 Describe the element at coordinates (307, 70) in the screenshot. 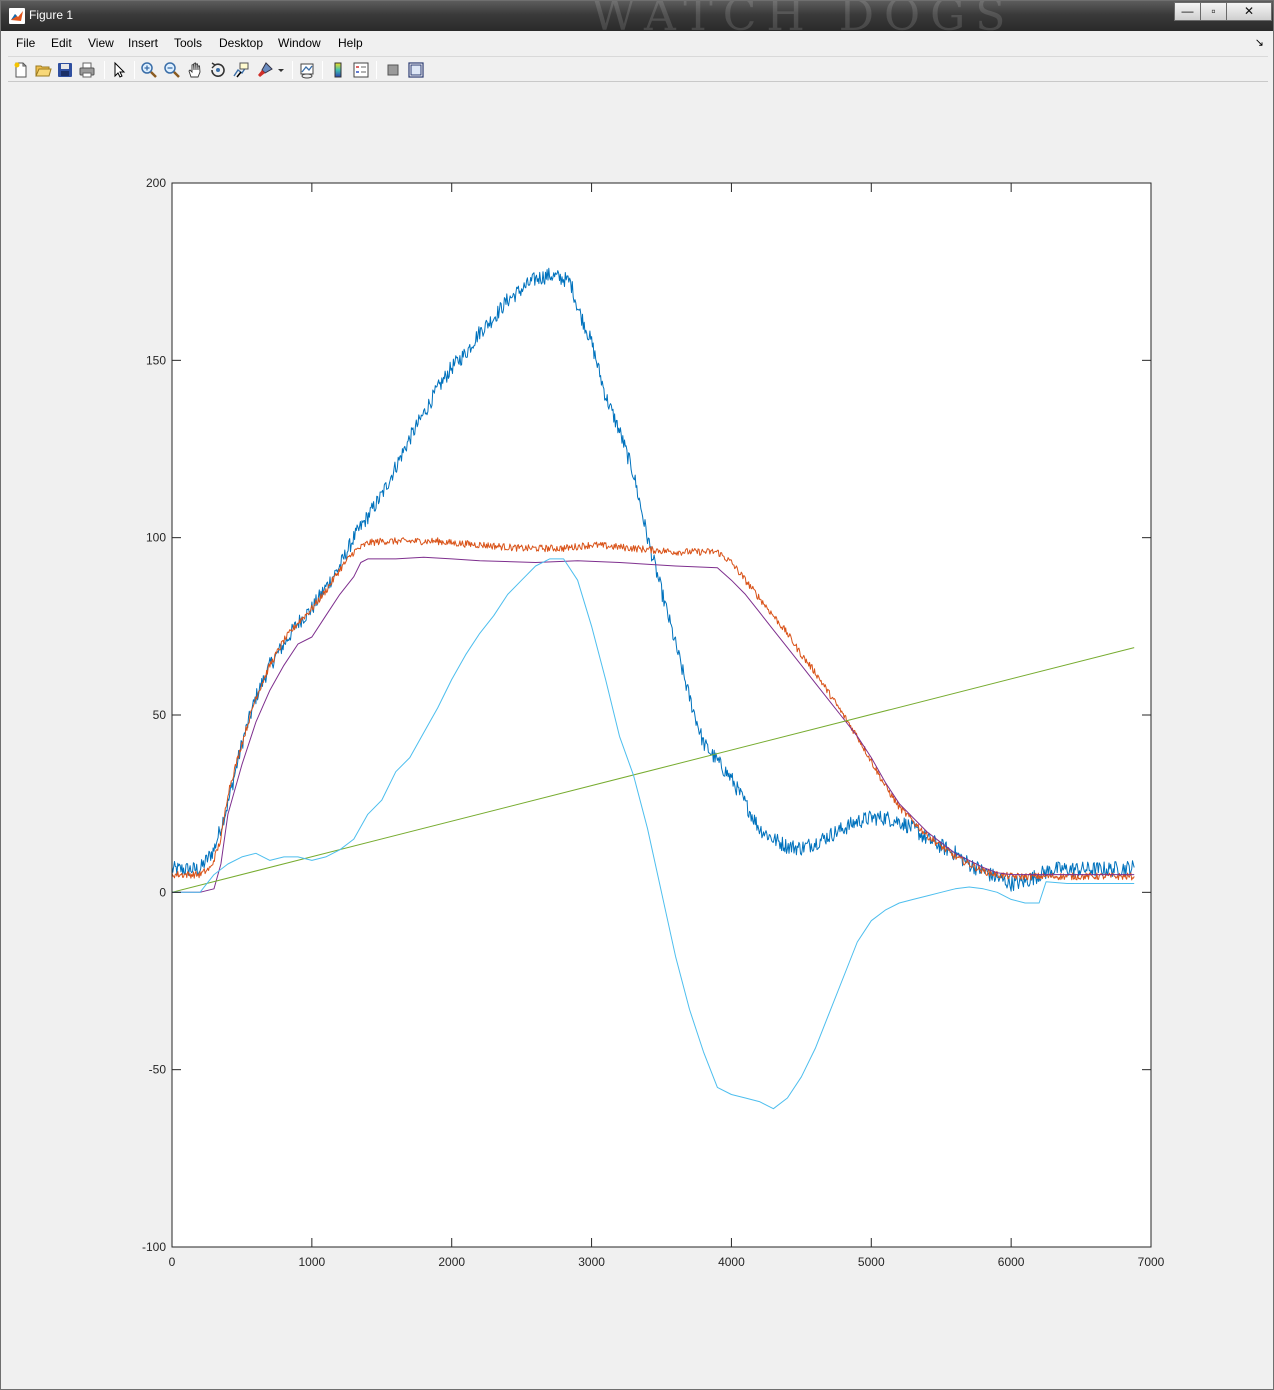

I see `link-plot-icon` at that location.